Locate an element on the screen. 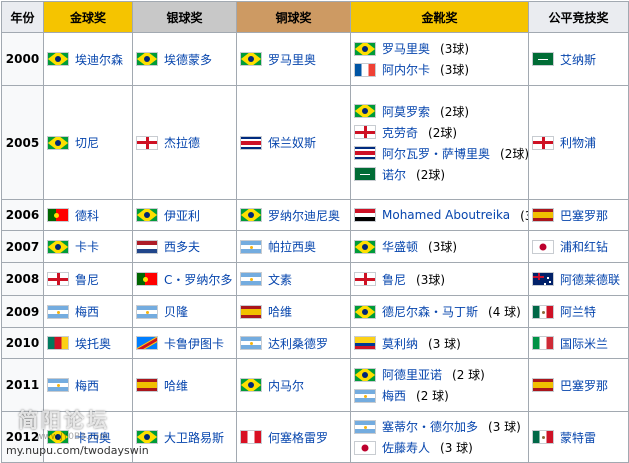 Image resolution: width=629 pixels, height=463 pixels. golden-boot-winner-link: Mohamed Aboutreika is located at coordinates (446, 215).